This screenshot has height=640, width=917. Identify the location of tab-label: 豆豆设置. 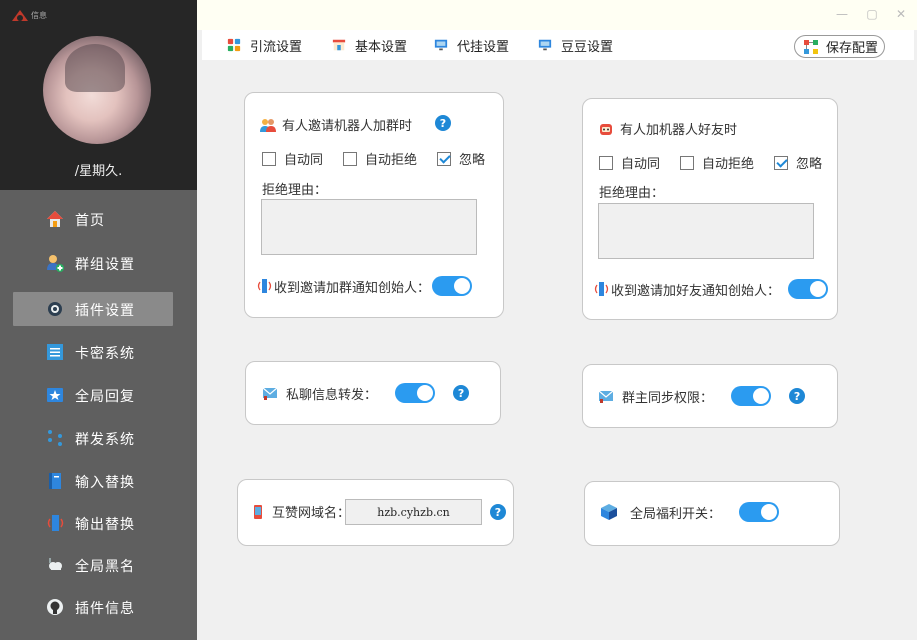
(587, 47).